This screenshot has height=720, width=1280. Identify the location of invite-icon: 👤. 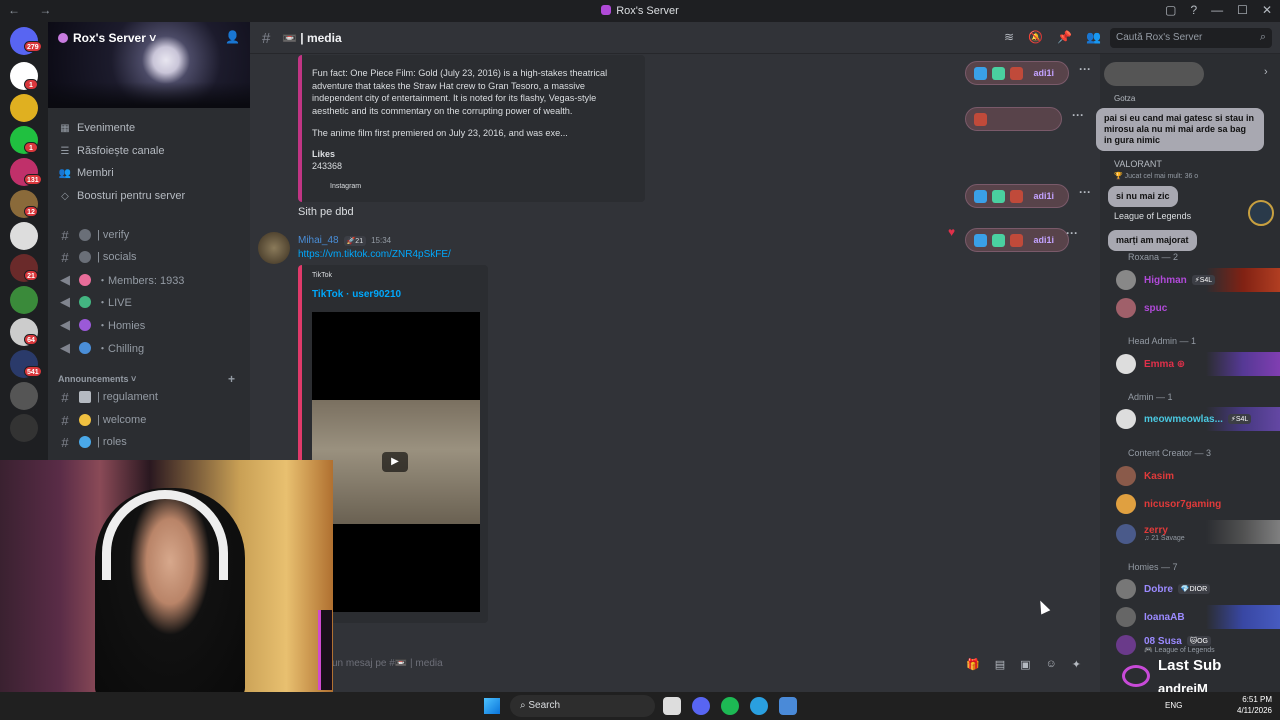
(232, 37).